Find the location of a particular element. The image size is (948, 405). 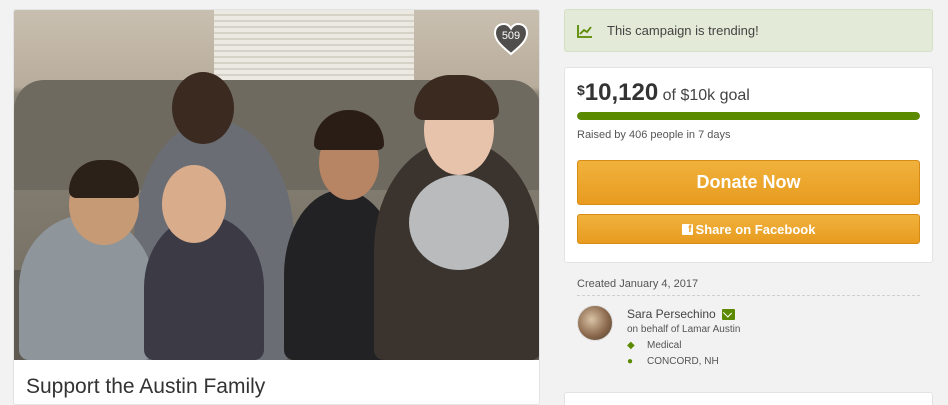

share-facebook-button: f Share on Facebook is located at coordinates (748, 229).